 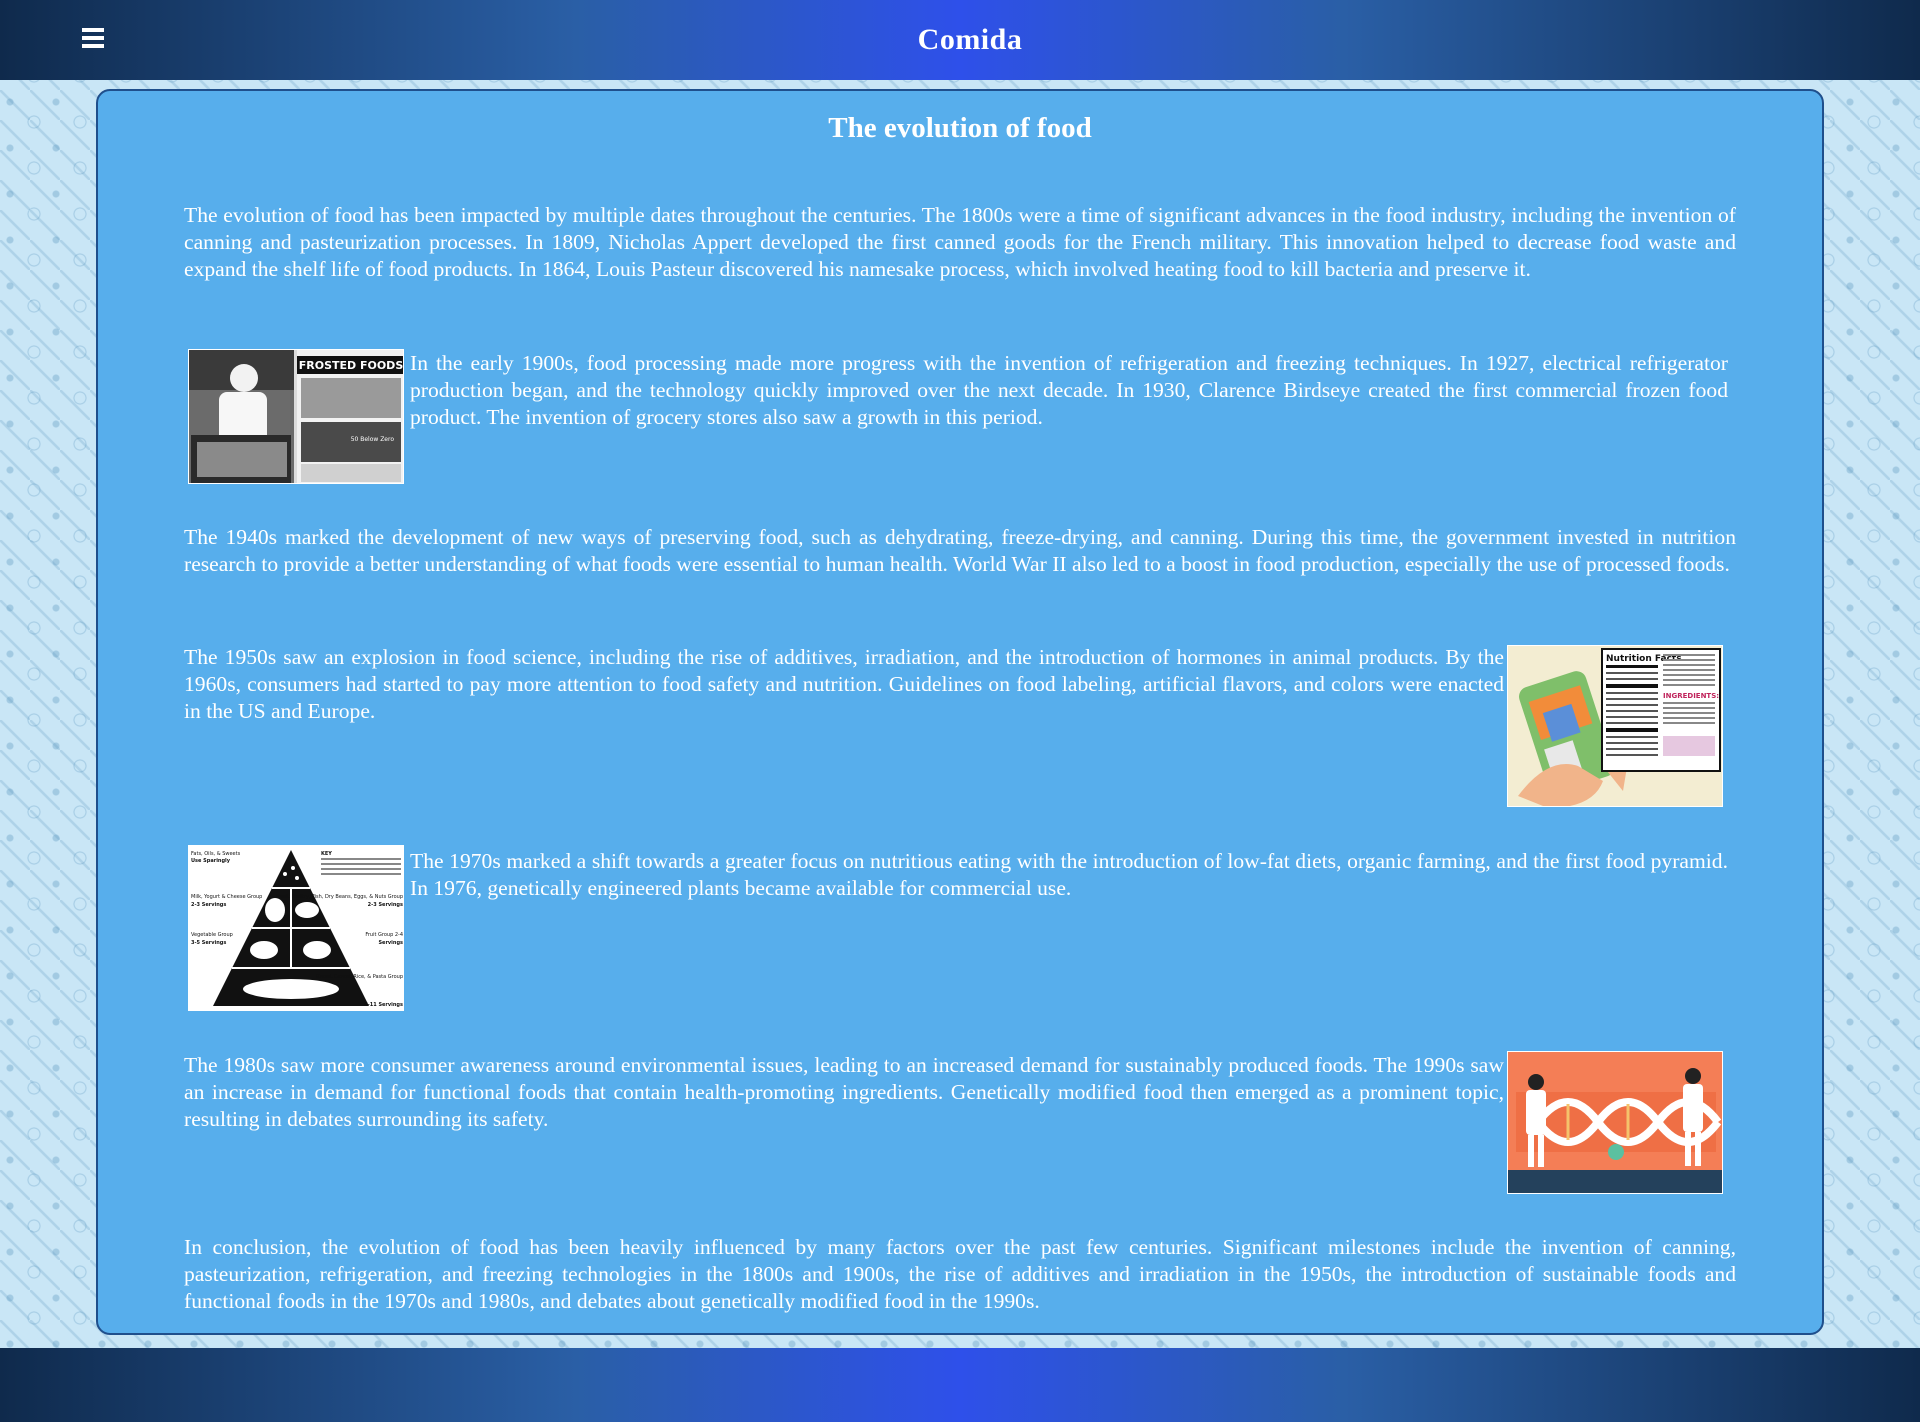 I want to click on ingredients-label-text: INGREDIENTS:, so click(x=1691, y=696).